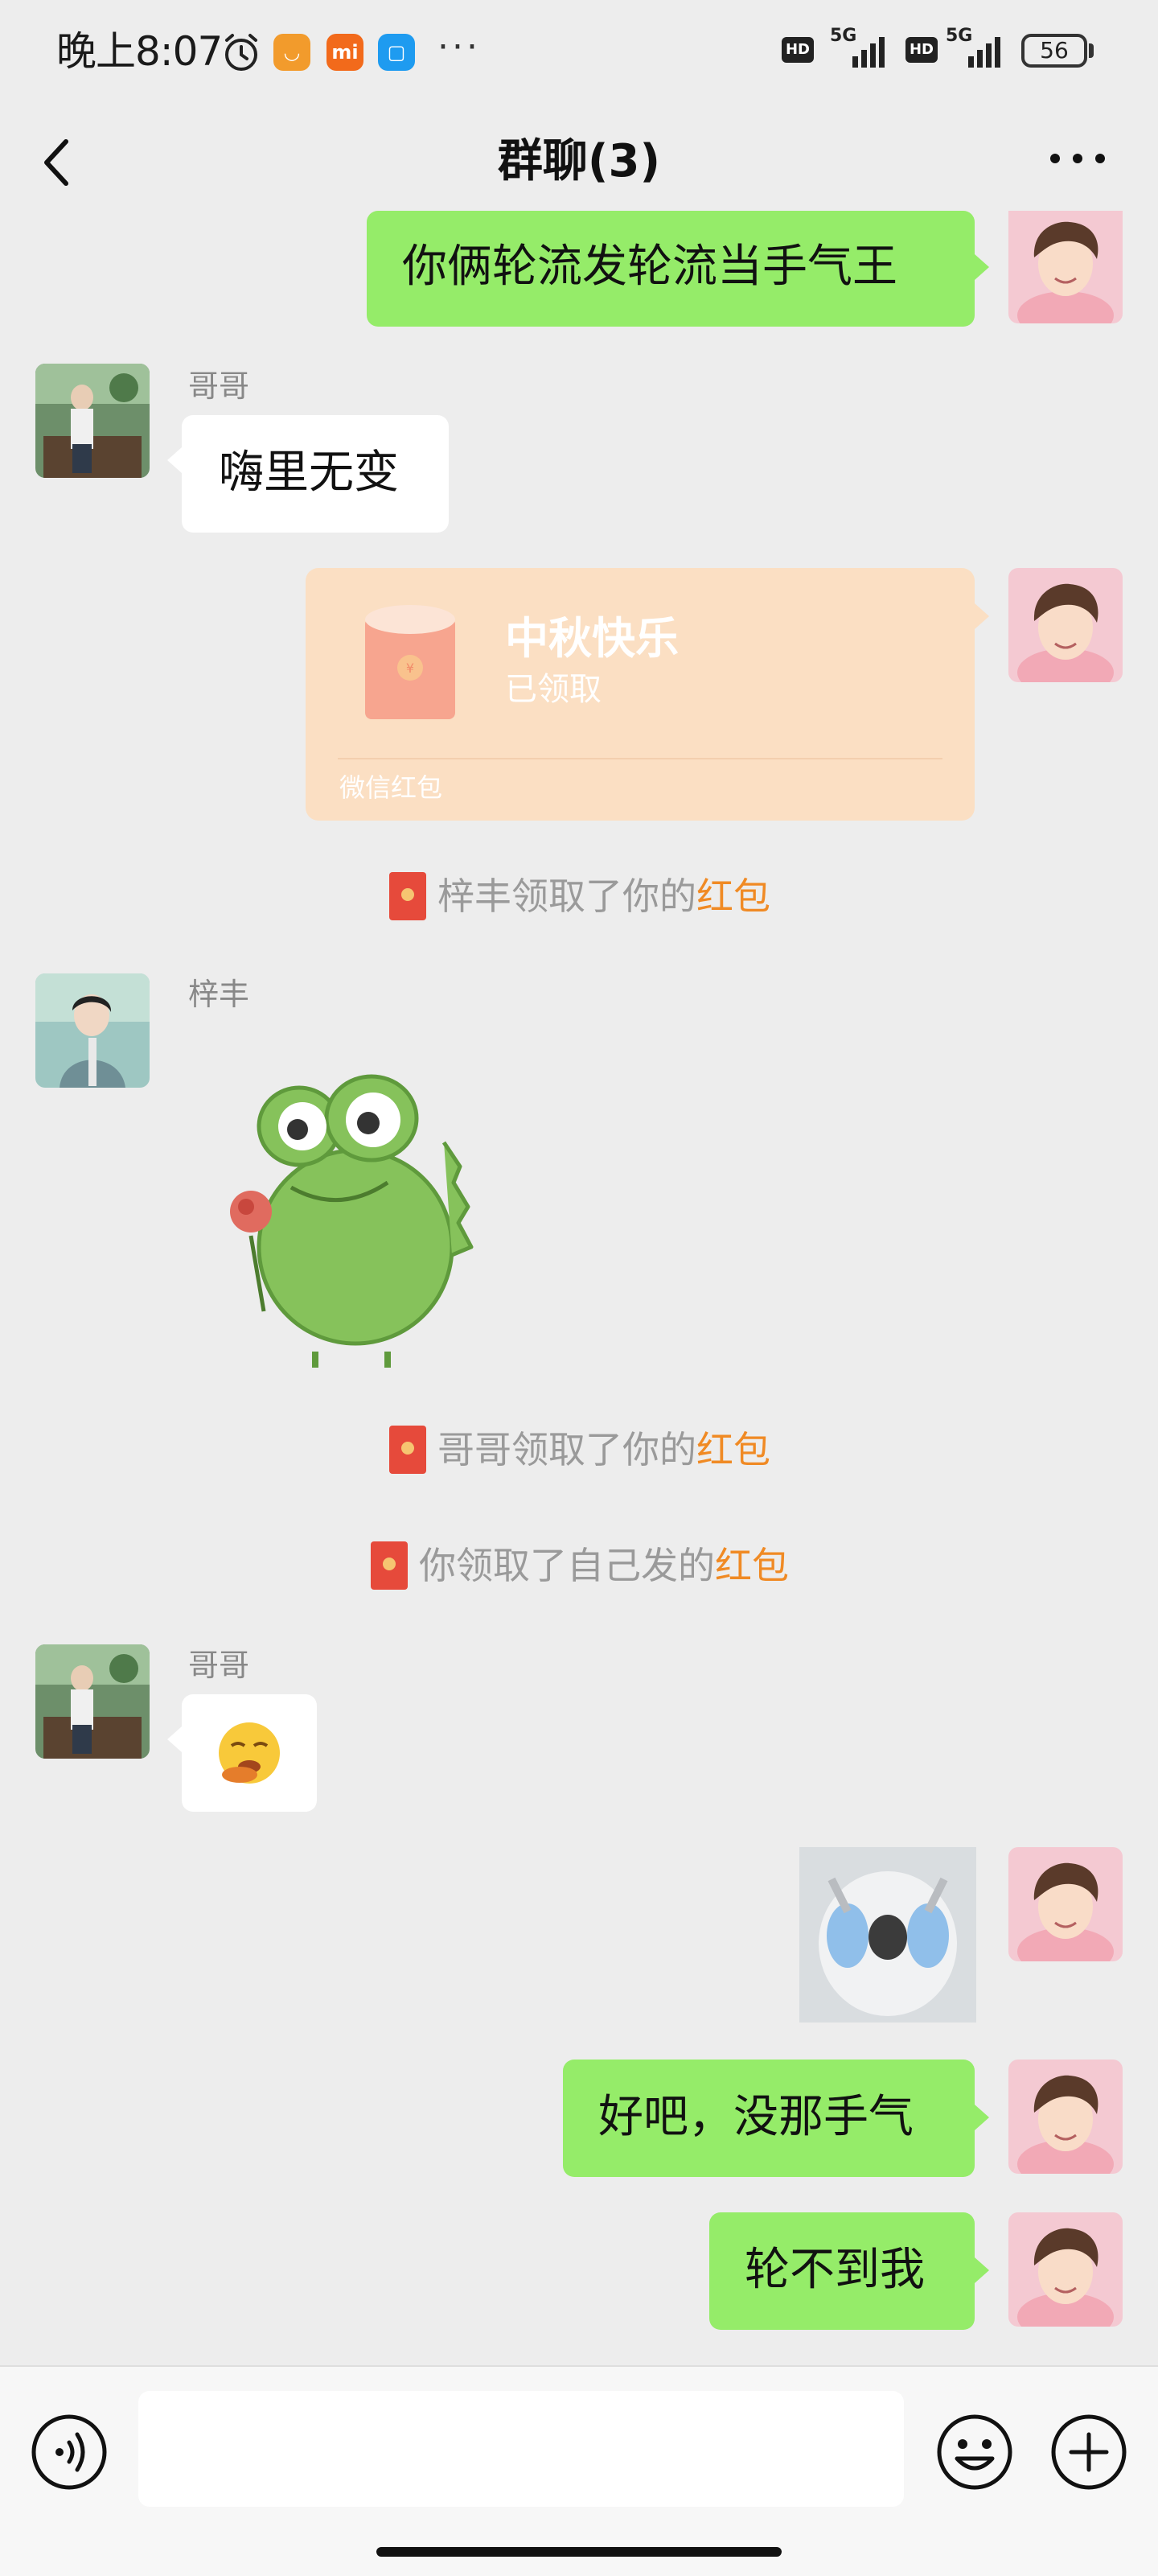 The height and width of the screenshot is (2576, 1158). What do you see at coordinates (640, 758) in the screenshot?
I see `divider` at bounding box center [640, 758].